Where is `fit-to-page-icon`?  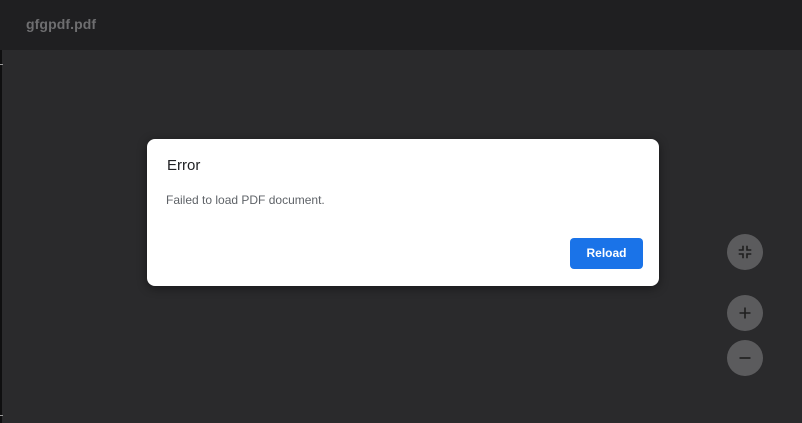 fit-to-page-icon is located at coordinates (745, 252).